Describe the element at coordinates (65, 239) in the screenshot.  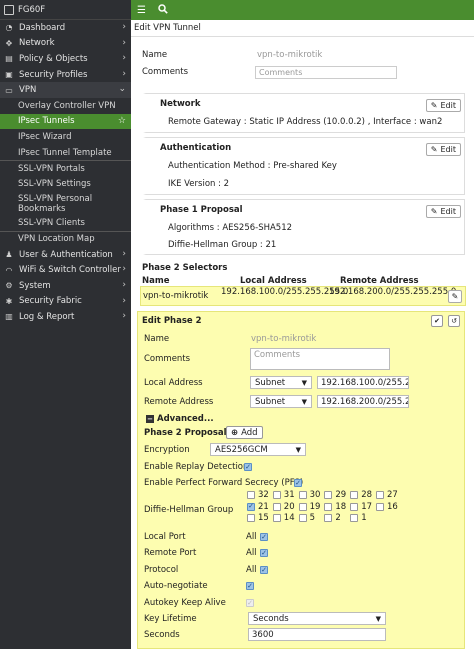
I see `sidebar-item-vpn-location-map: VPN Location Map` at that location.